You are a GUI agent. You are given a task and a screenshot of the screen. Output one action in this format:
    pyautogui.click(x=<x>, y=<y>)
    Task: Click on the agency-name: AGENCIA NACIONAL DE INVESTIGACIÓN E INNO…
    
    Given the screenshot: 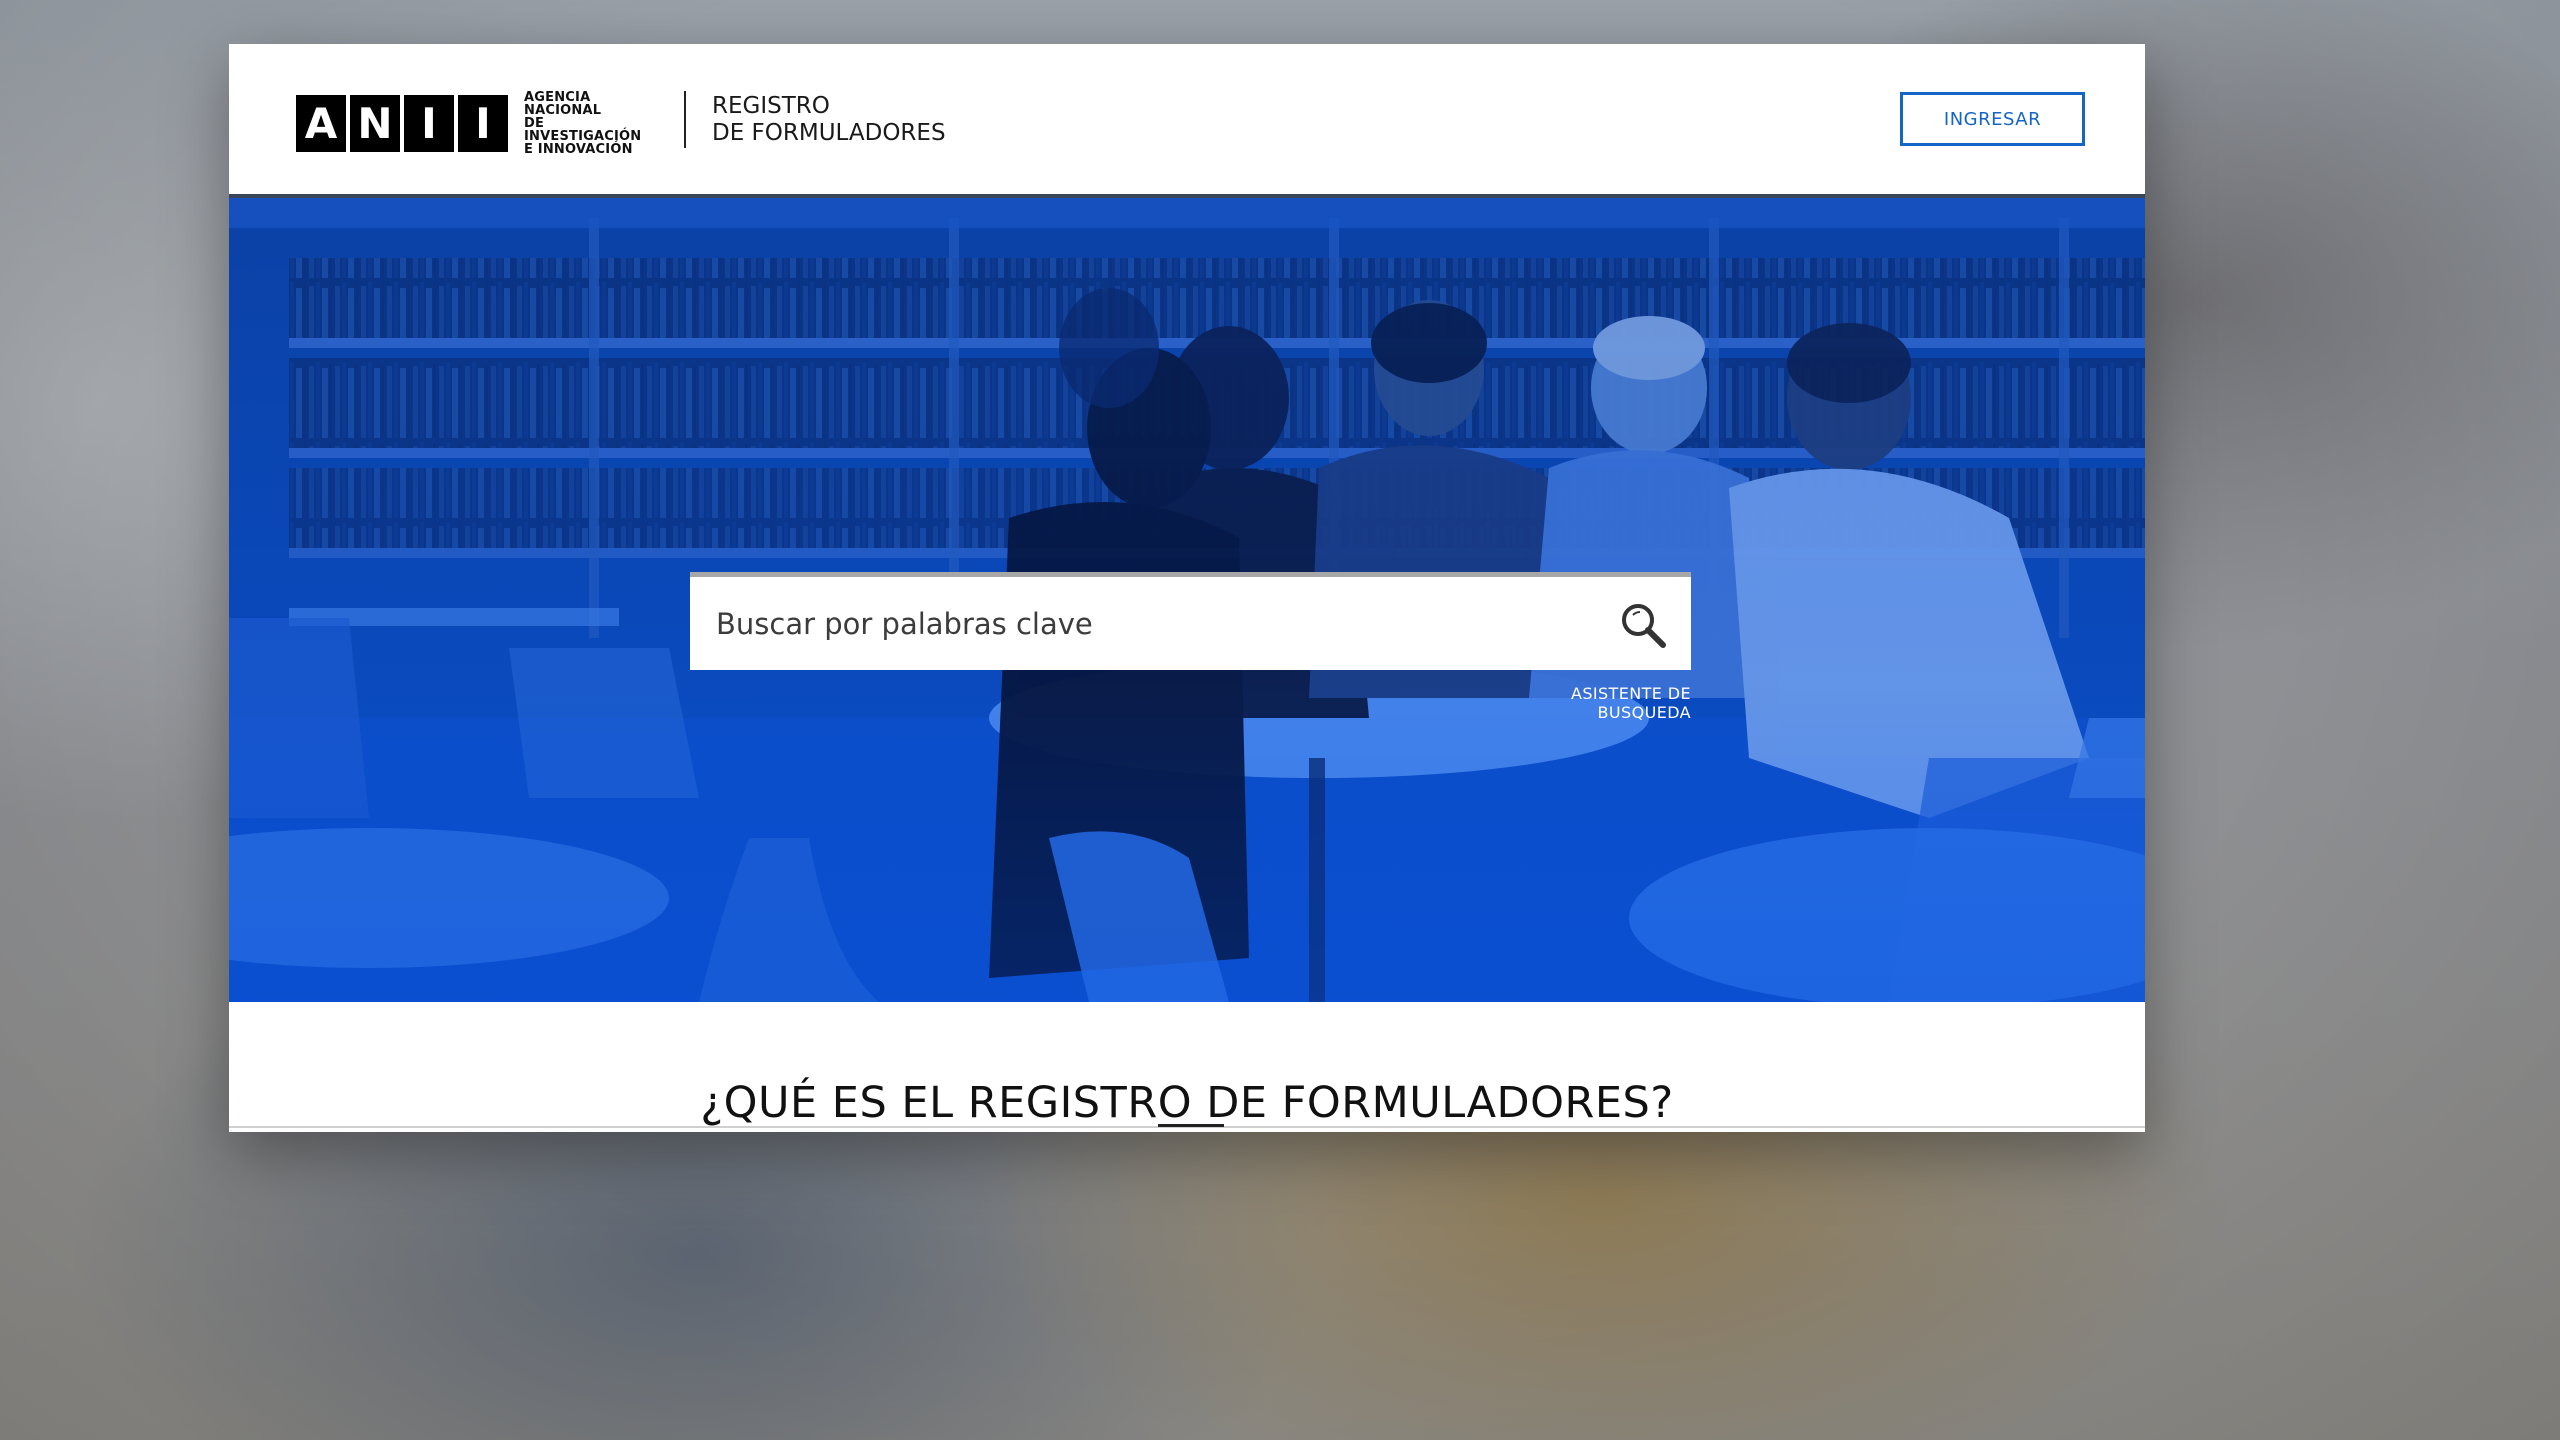 What is the action you would take?
    pyautogui.click(x=594, y=123)
    